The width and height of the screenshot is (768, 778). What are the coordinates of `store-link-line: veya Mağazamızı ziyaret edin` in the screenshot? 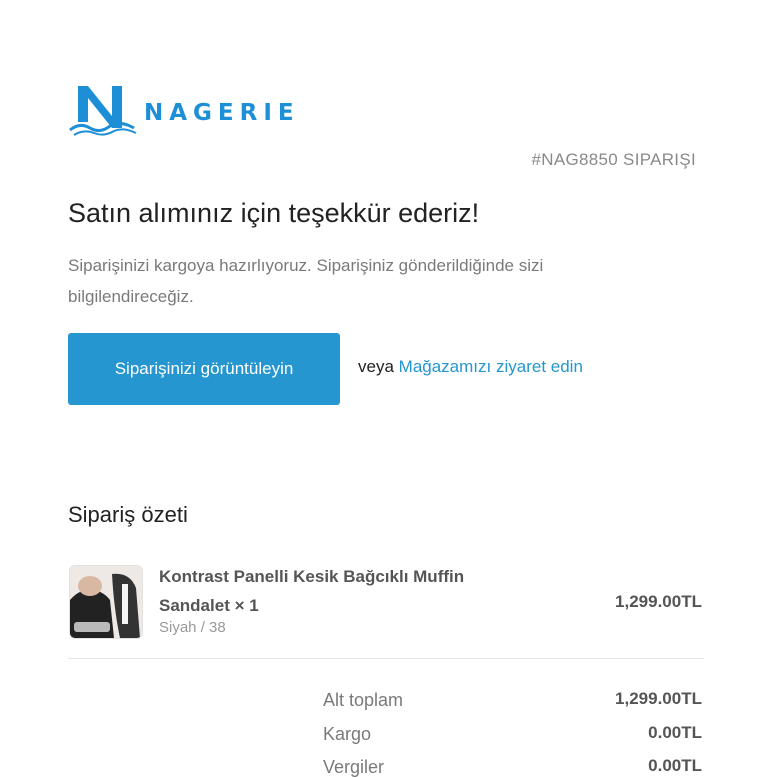 It's located at (470, 367).